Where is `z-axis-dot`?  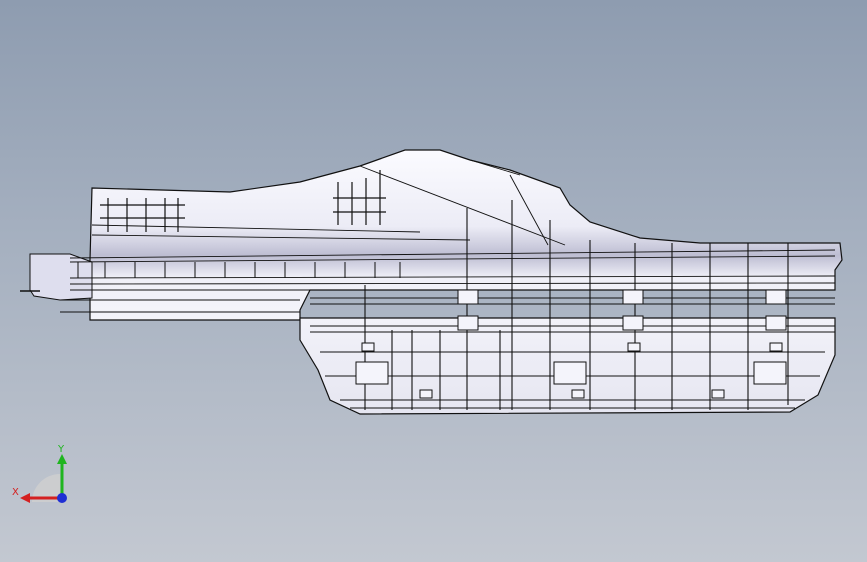
z-axis-dot is located at coordinates (62, 498).